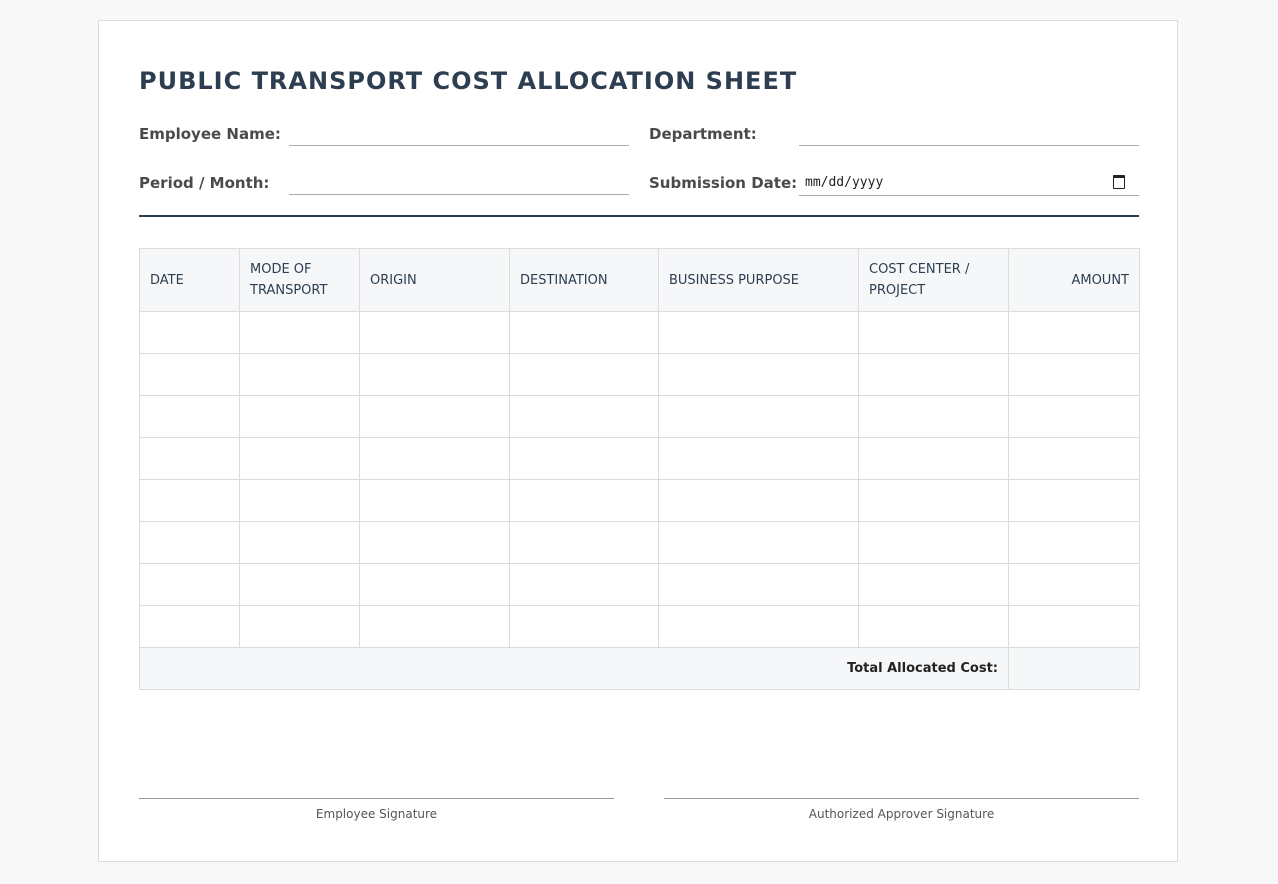 This screenshot has width=1278, height=884. I want to click on submission-date-label: Submission Date:, so click(723, 183).